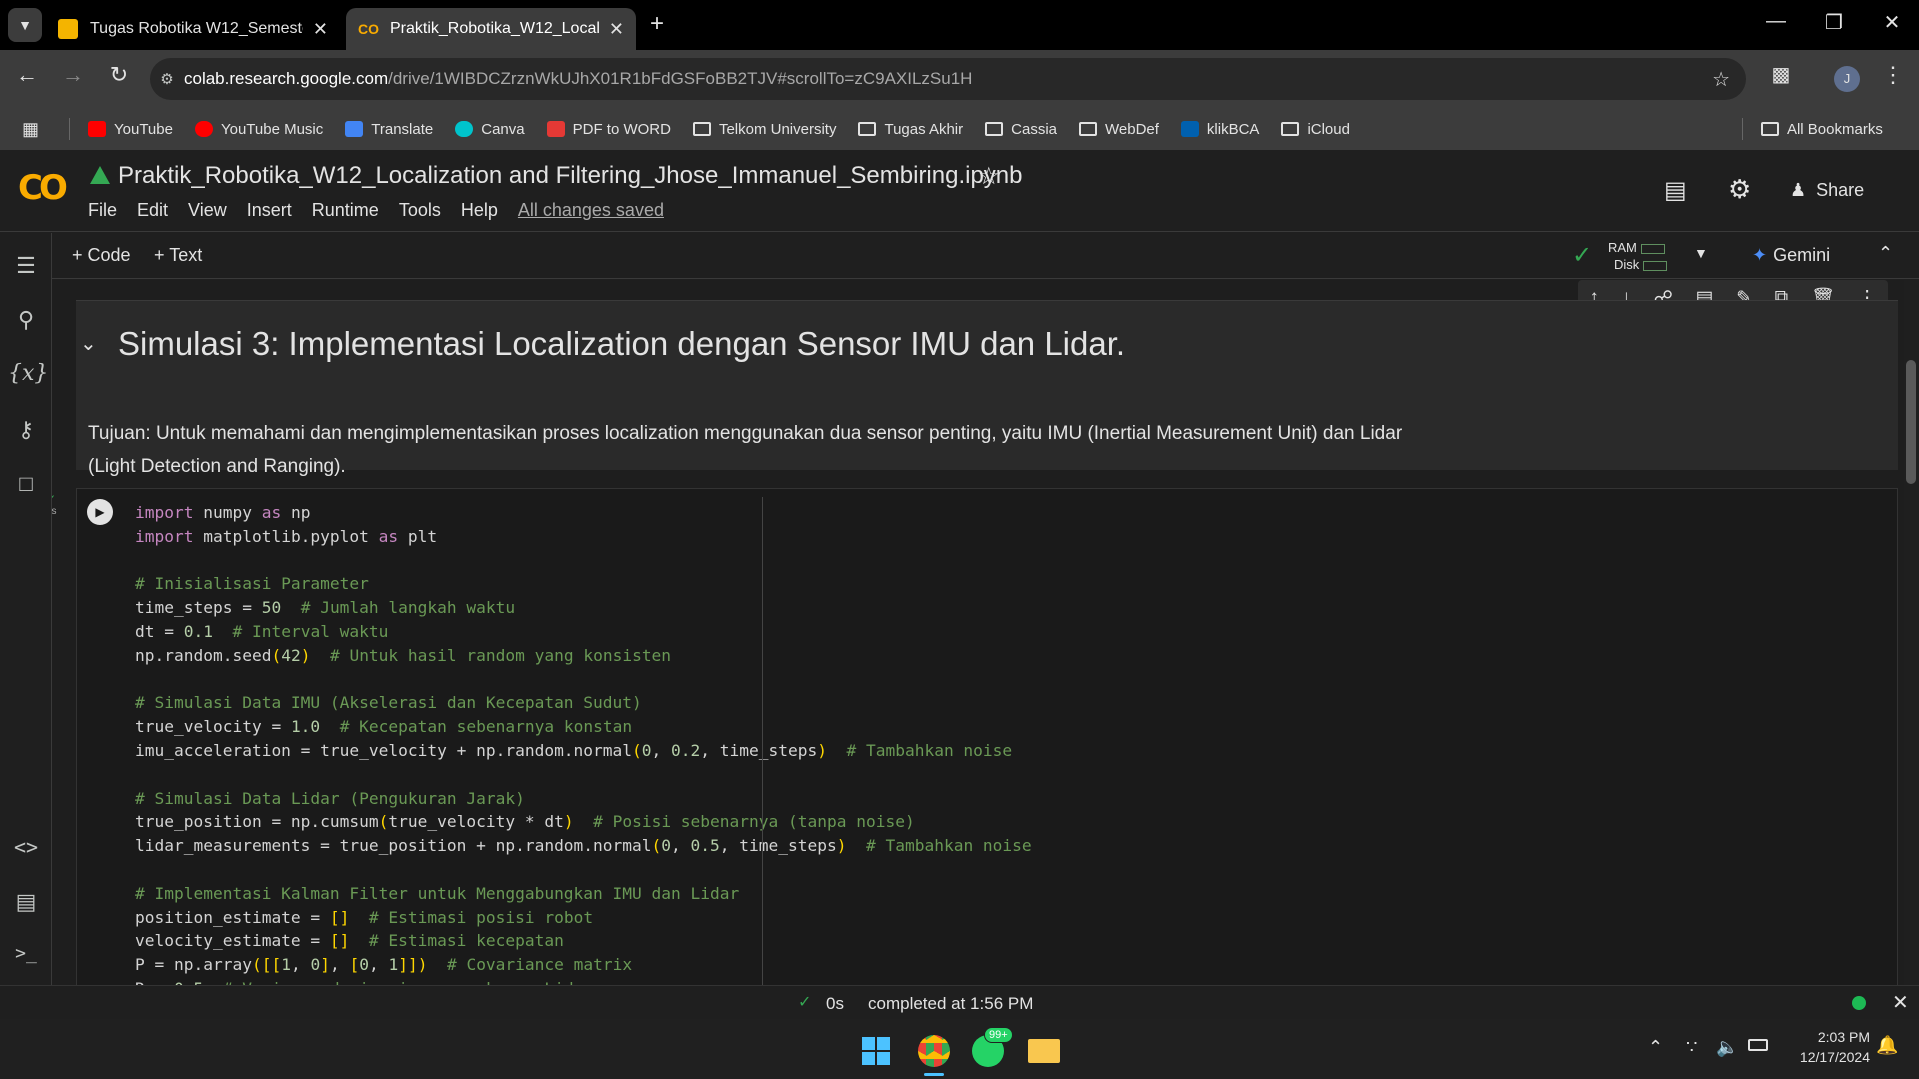 Image resolution: width=1919 pixels, height=1079 pixels. Describe the element at coordinates (258, 129) in the screenshot. I see `bookmark-youtube-music: YouTube Music` at that location.